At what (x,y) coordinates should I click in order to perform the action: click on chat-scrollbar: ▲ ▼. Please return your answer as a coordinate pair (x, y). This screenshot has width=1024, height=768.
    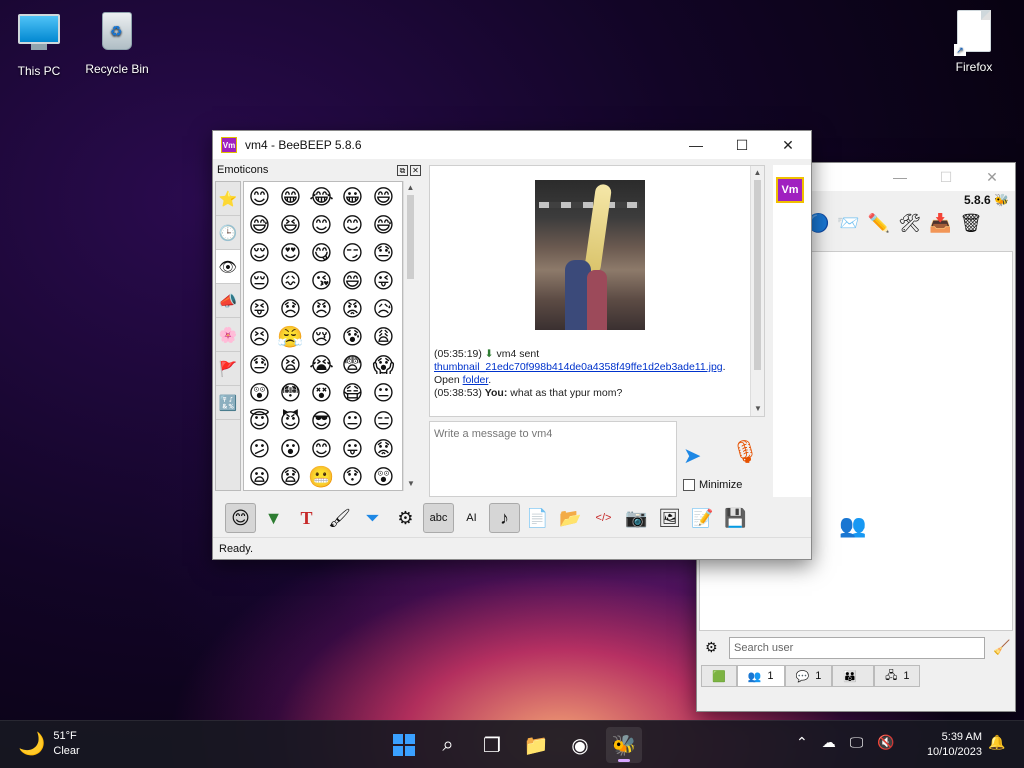
    Looking at the image, I should click on (757, 291).